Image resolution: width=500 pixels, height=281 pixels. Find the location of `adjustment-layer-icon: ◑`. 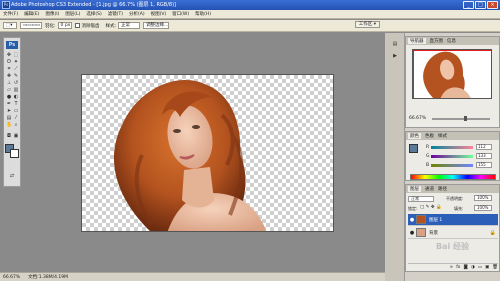

adjustment-layer-icon: ◑ is located at coordinates (473, 267).